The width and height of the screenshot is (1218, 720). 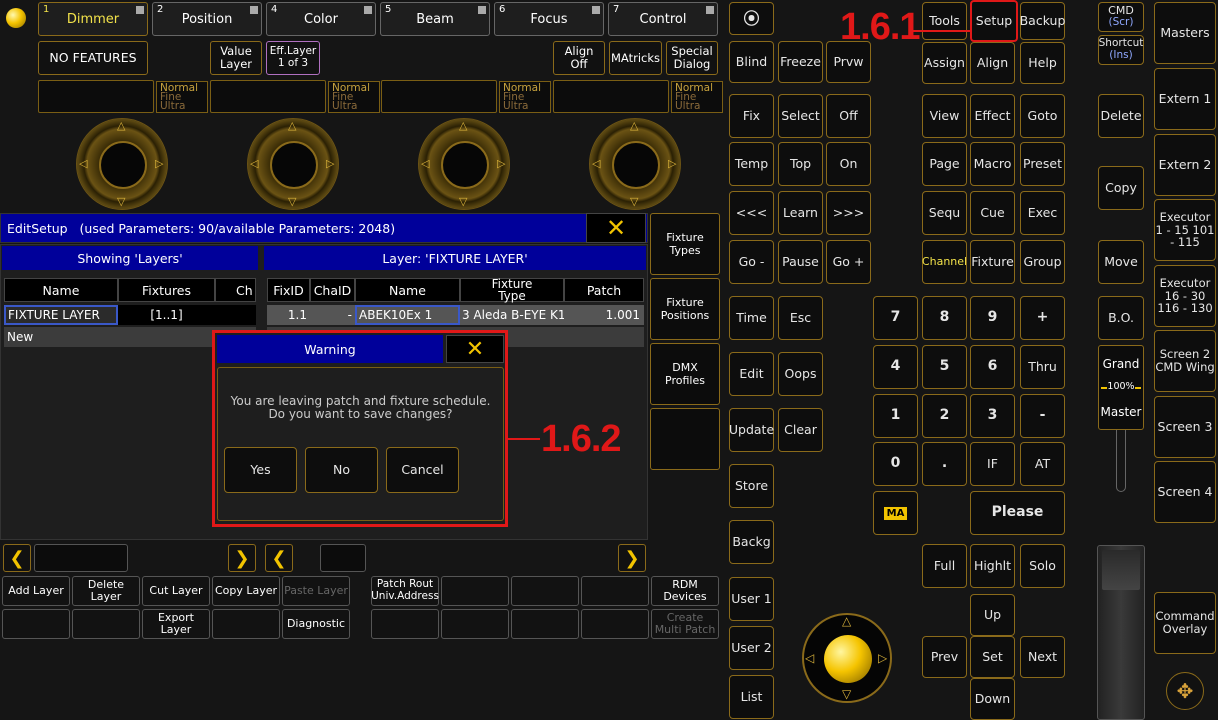 What do you see at coordinates (944, 213) in the screenshot?
I see `key-sequ: Sequ` at bounding box center [944, 213].